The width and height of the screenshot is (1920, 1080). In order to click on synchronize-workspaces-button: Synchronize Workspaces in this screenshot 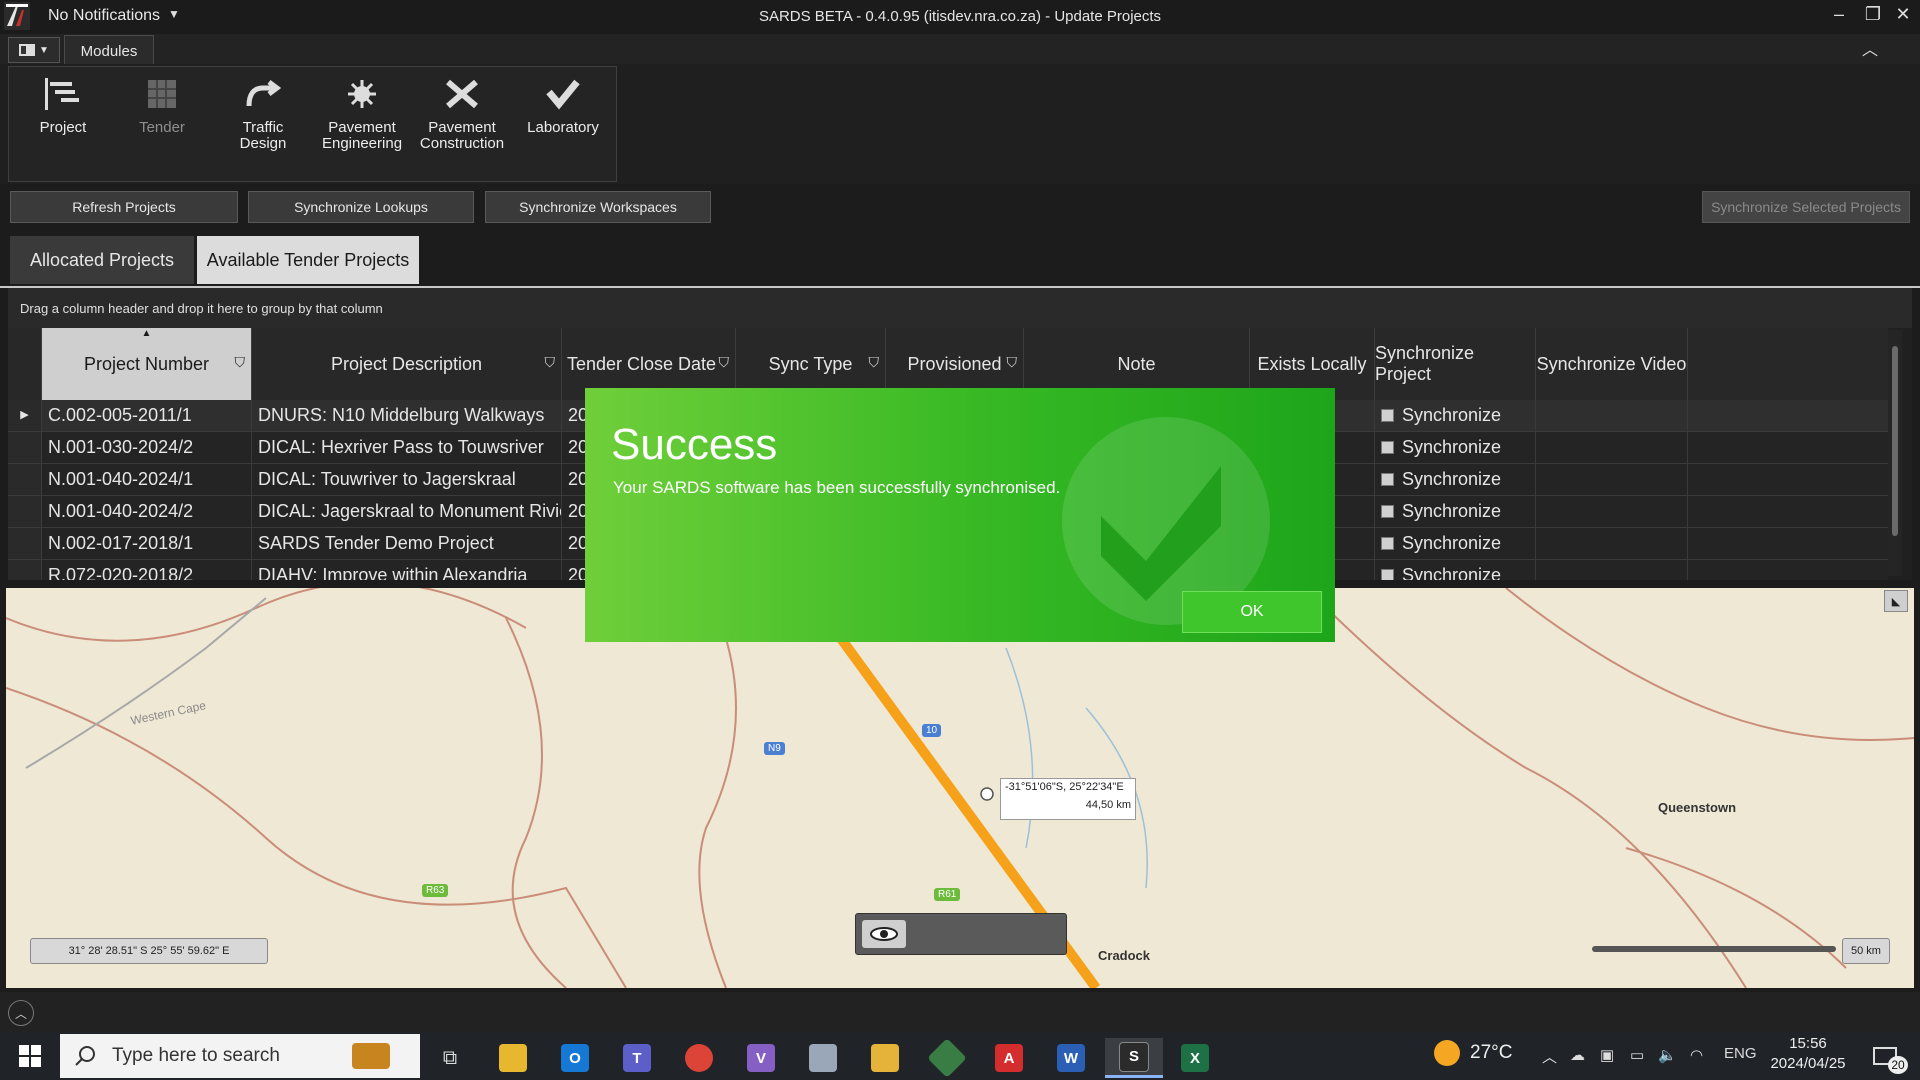, I will do `click(598, 207)`.